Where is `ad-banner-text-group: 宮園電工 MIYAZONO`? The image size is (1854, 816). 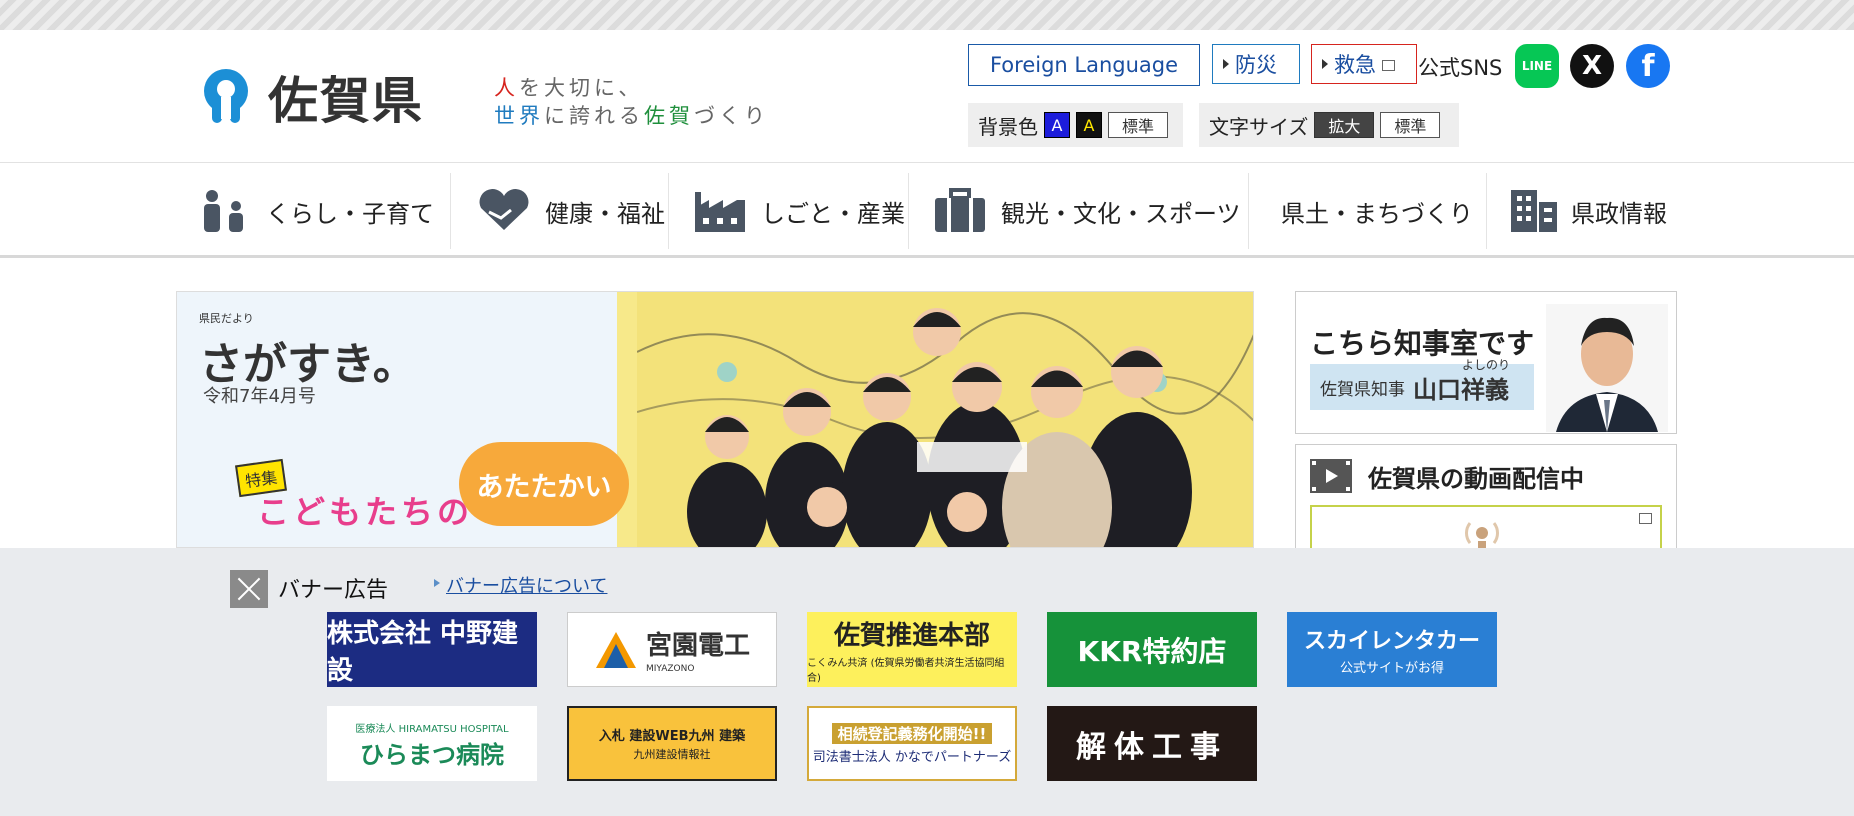 ad-banner-text-group: 宮園電工 MIYAZONO is located at coordinates (698, 649).